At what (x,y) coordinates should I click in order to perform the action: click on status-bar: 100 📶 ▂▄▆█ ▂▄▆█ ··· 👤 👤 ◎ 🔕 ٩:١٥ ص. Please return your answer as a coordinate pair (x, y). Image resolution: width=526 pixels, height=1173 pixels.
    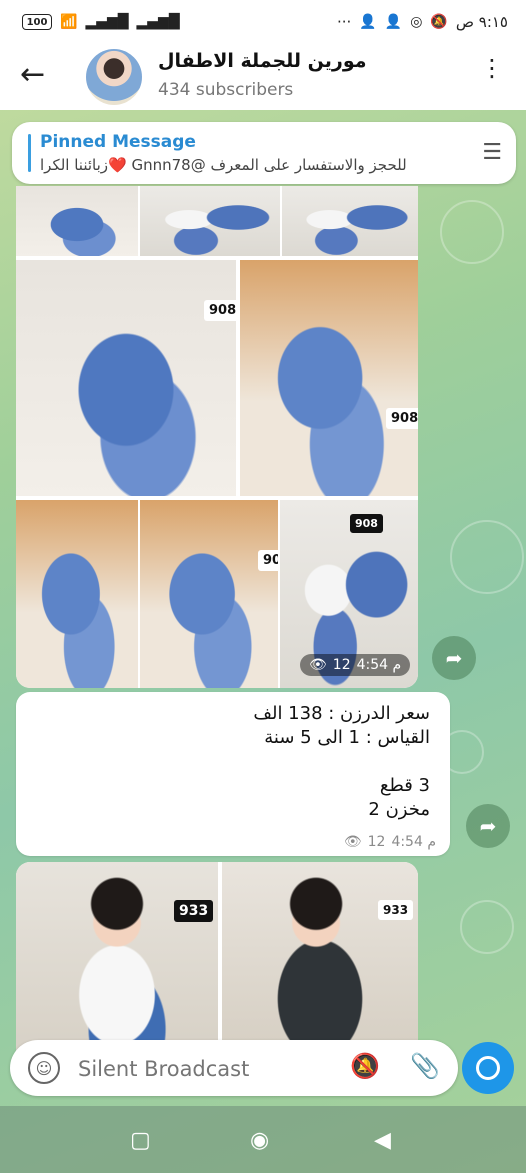
    Looking at the image, I should click on (263, 23).